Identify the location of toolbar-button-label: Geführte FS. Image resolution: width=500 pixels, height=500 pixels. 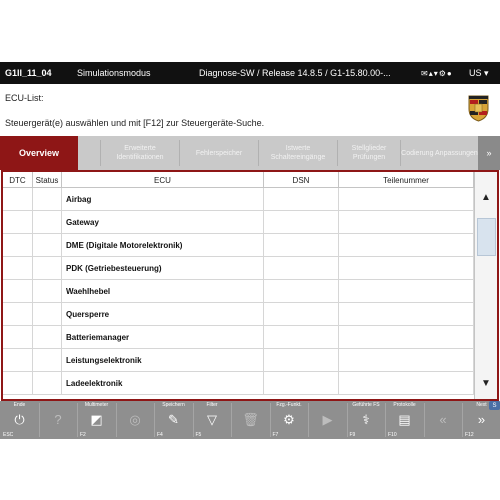
(366, 405).